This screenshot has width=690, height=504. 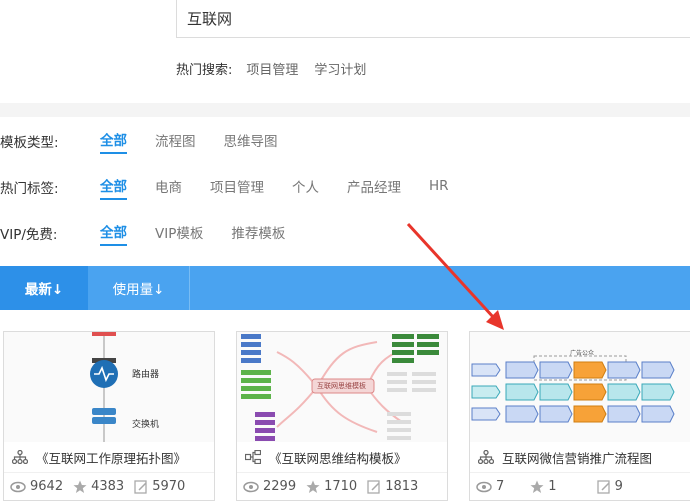 I want to click on template-card: 互联网思维模板 《互联网思维结构模板》 2299 1710 1813, so click(x=342, y=416).